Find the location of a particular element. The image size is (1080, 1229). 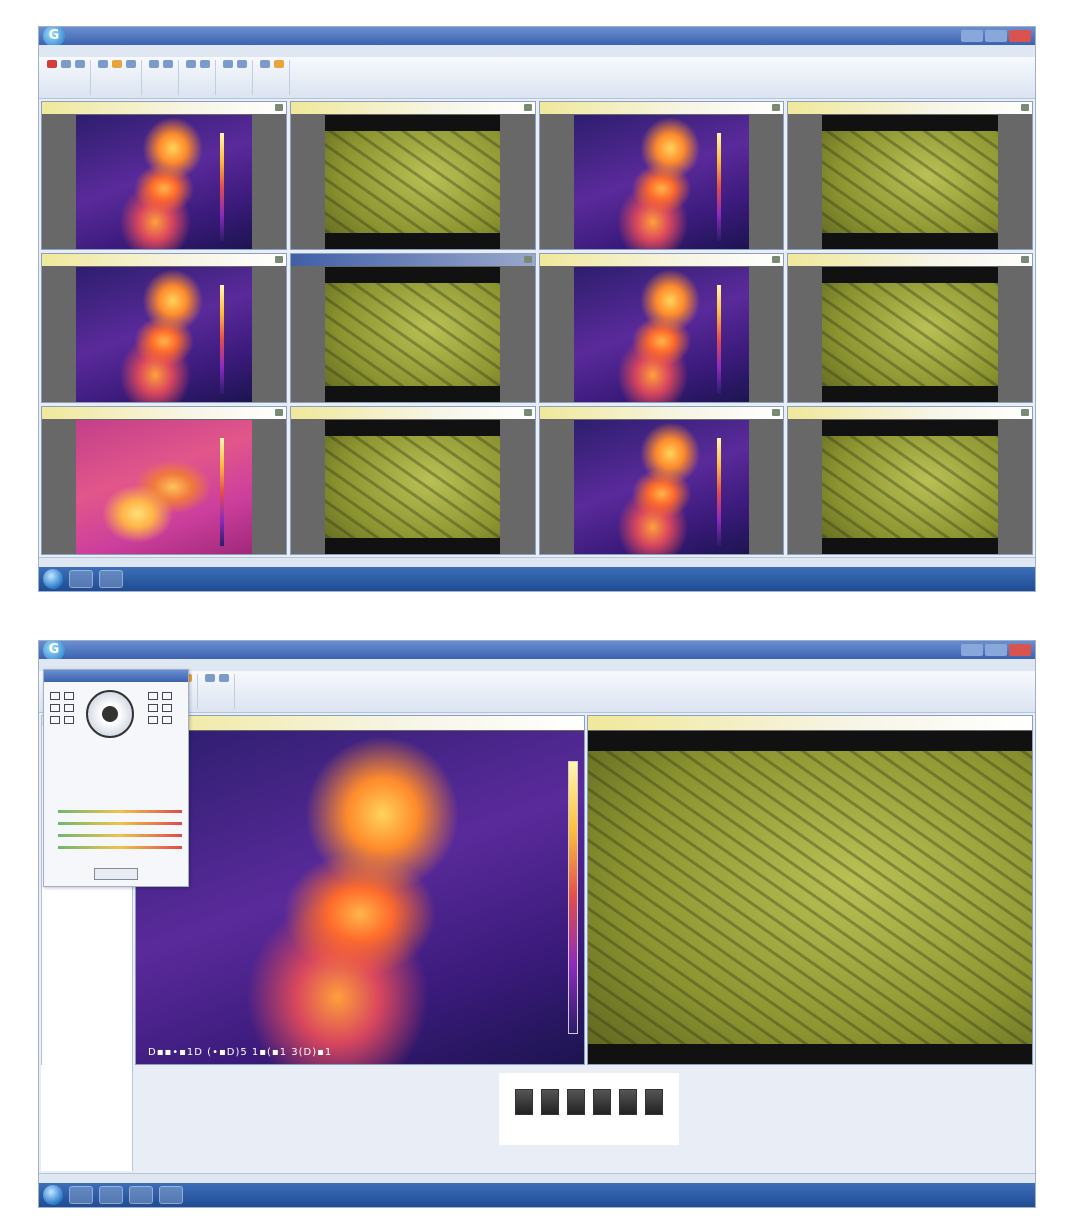

app-logo-icon: G is located at coordinates (54, 651).